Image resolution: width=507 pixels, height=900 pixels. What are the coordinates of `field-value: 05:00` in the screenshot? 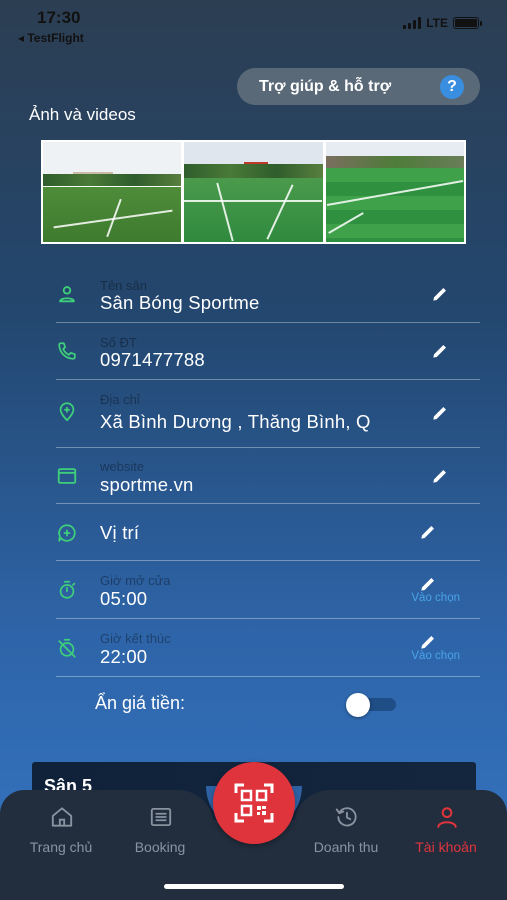 It's located at (124, 598).